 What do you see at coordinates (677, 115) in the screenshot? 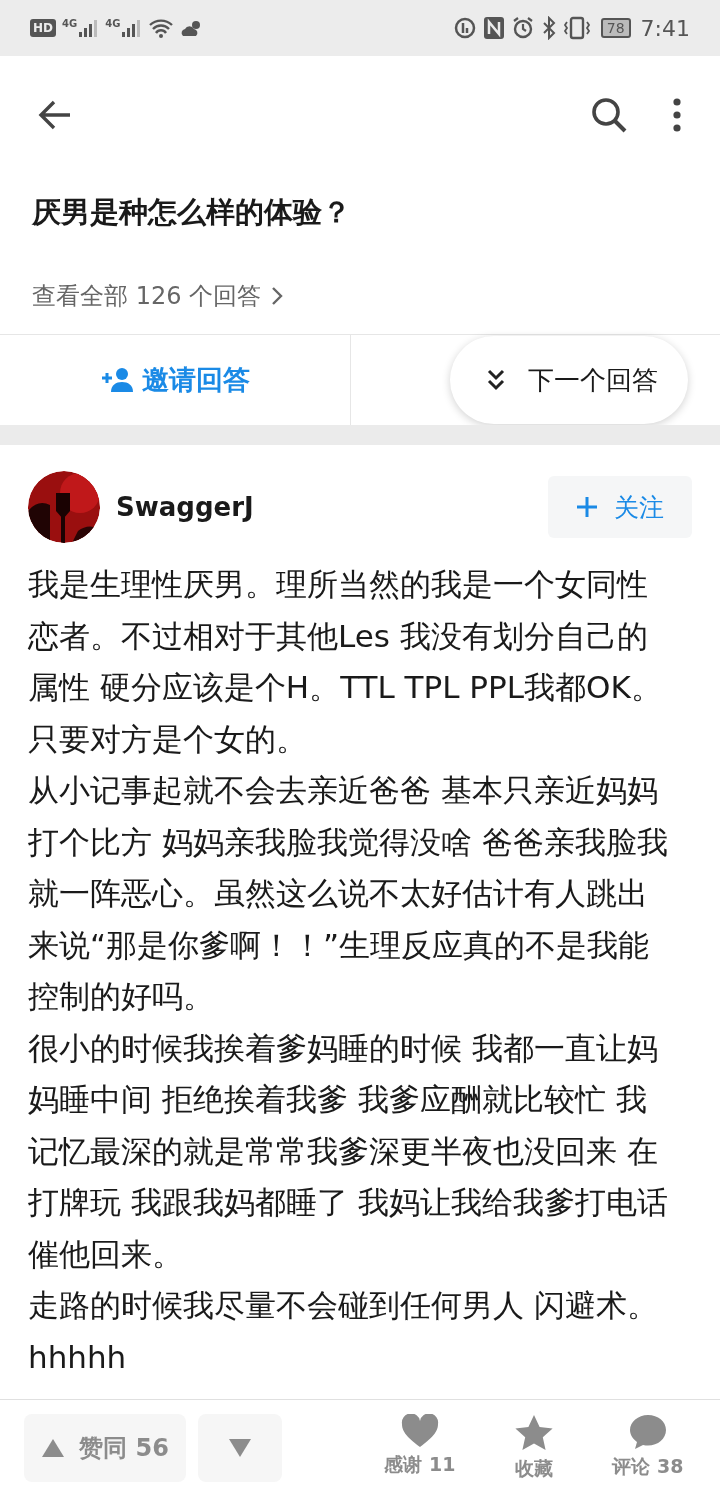
I see `more-icon` at bounding box center [677, 115].